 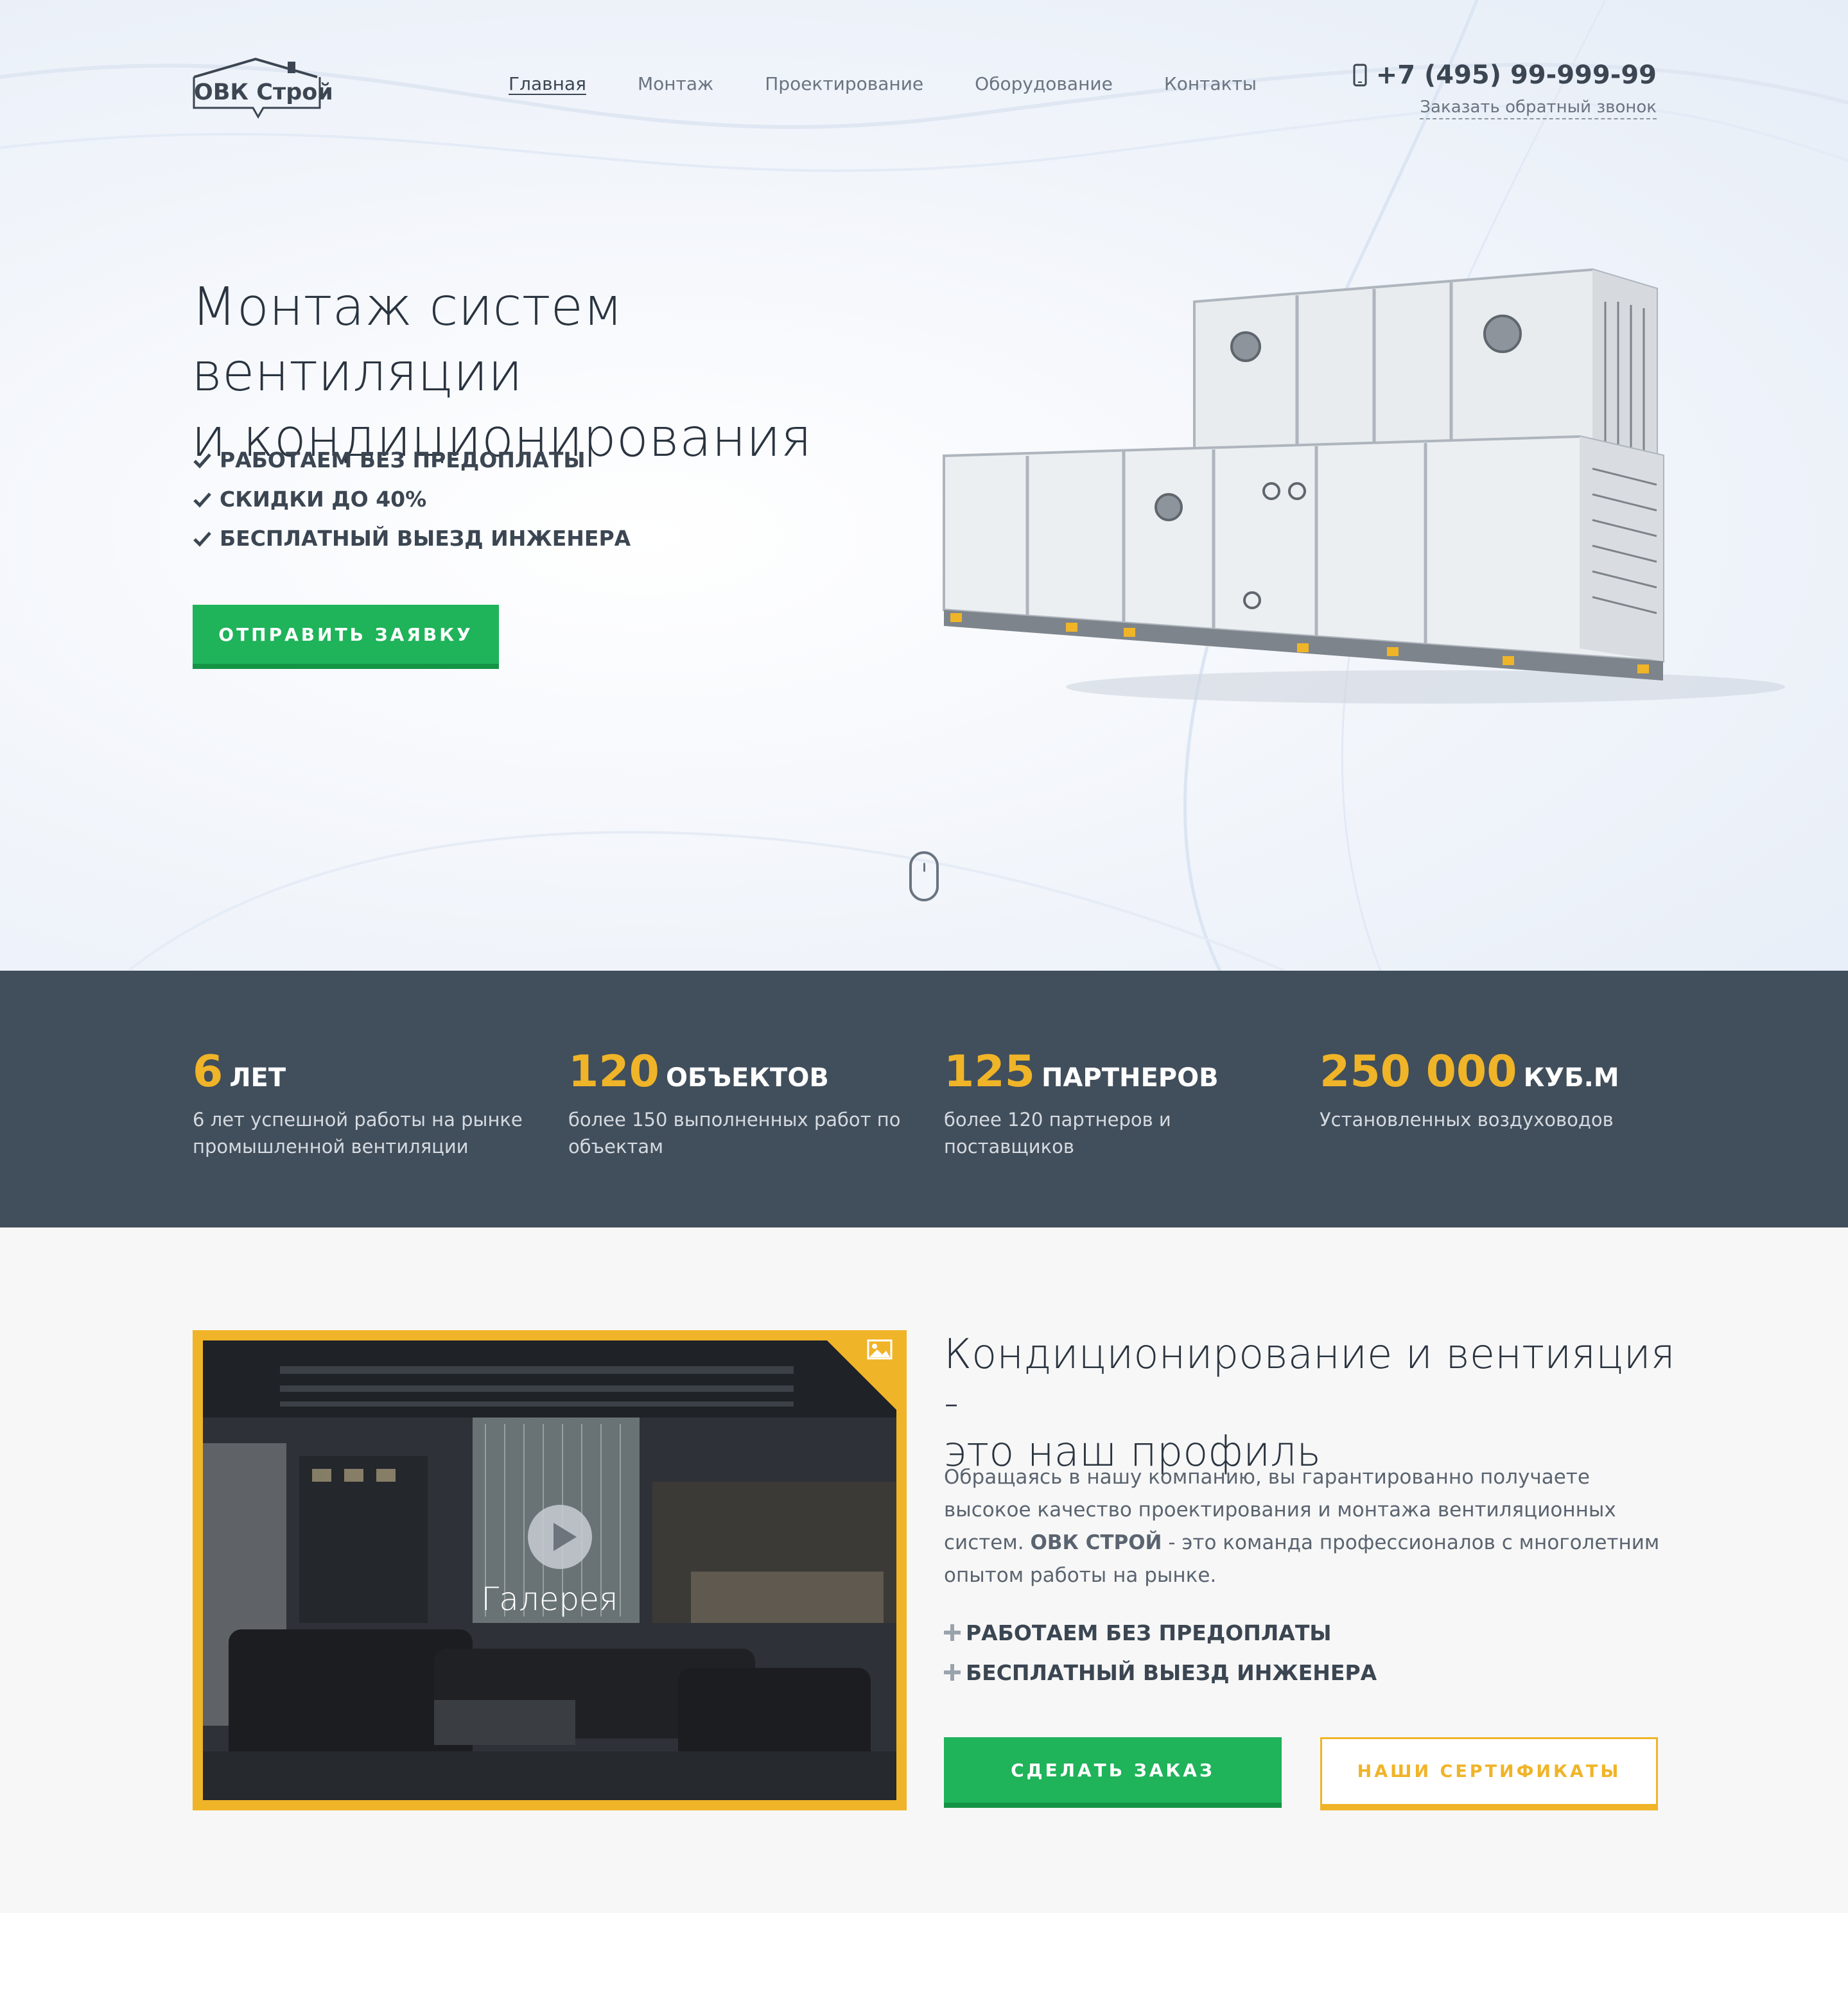 What do you see at coordinates (1418, 1072) in the screenshot?
I see `stat-number: 250 000` at bounding box center [1418, 1072].